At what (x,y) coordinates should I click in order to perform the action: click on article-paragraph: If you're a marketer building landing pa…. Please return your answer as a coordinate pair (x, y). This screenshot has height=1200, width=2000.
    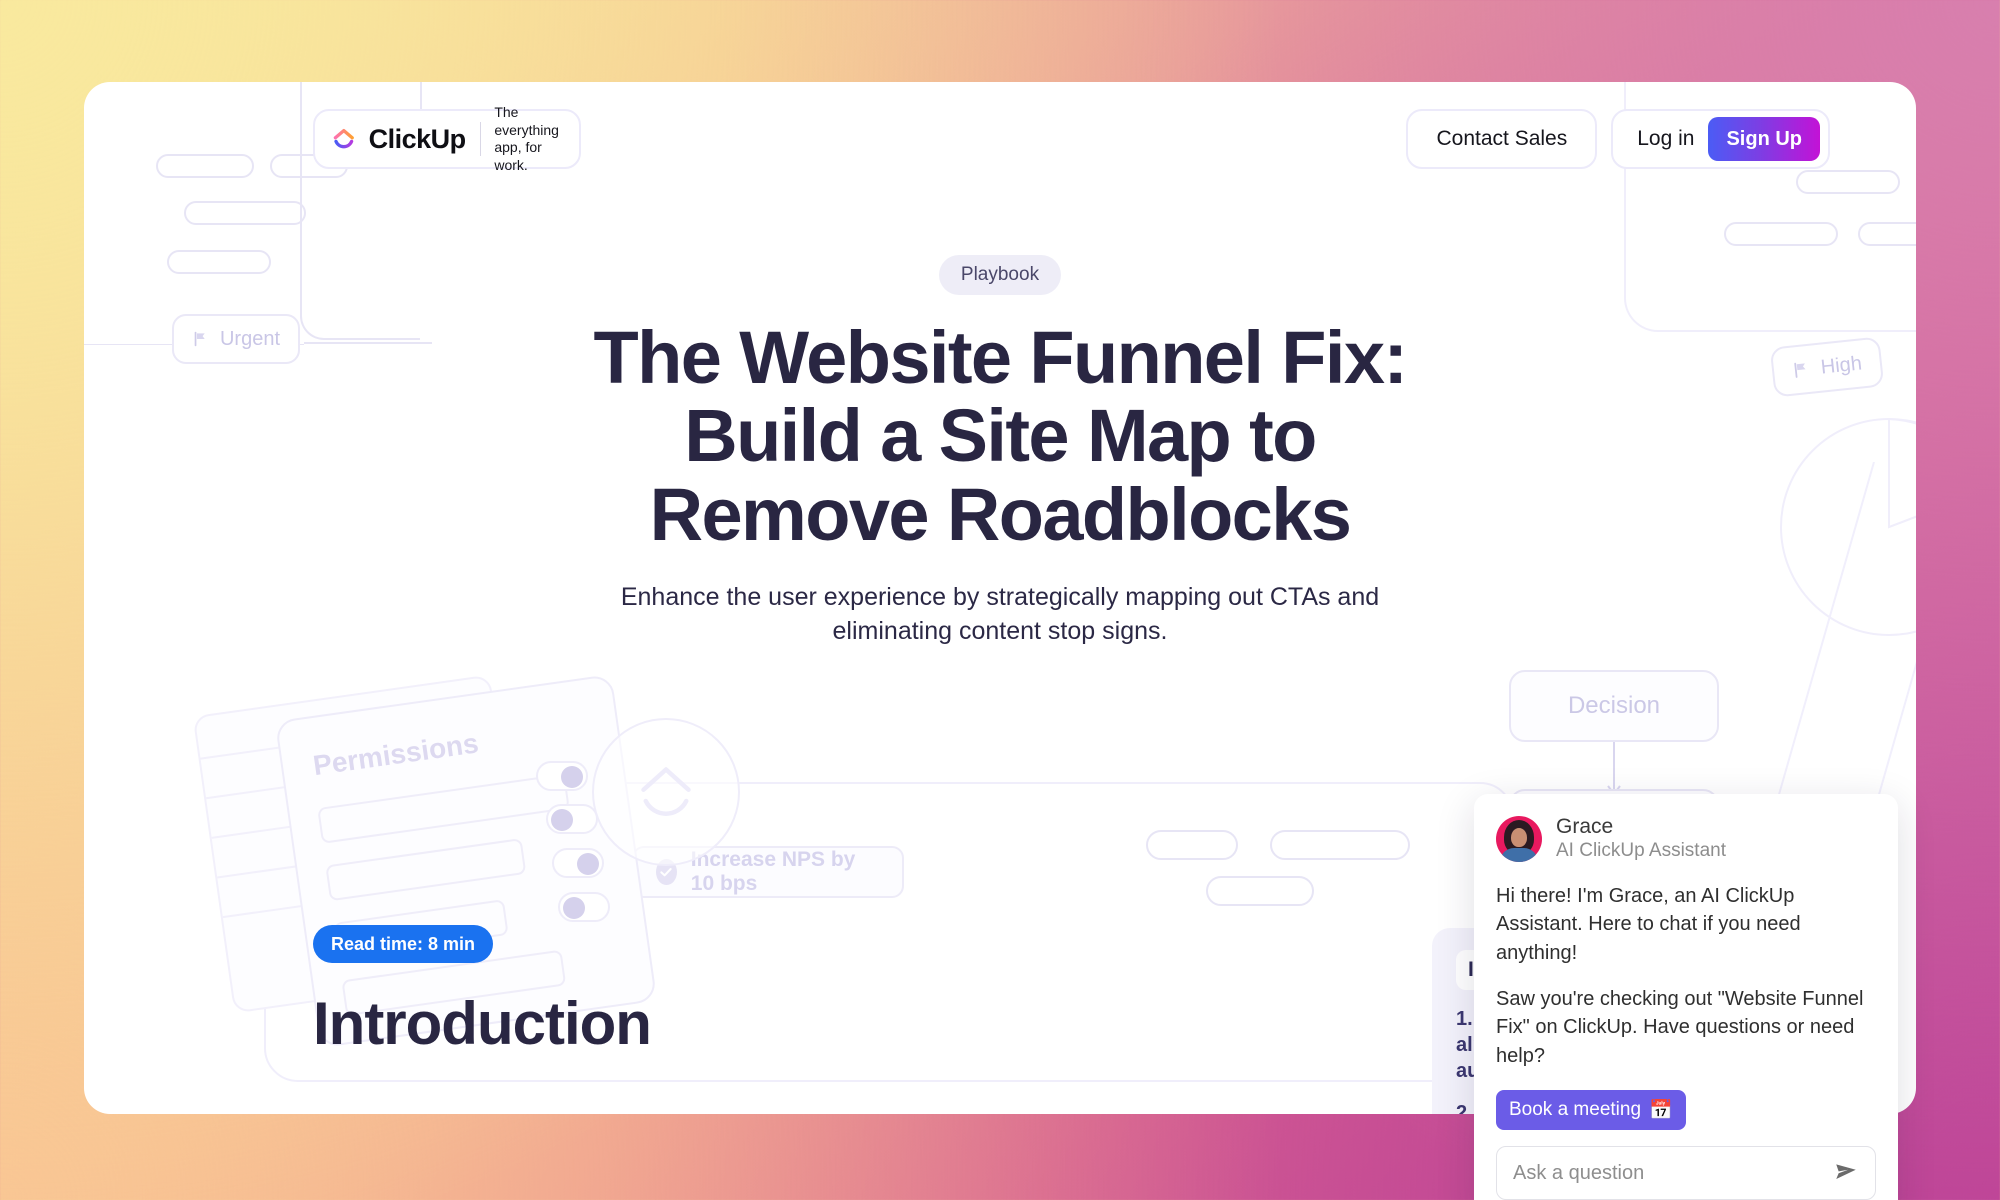
    Looking at the image, I should click on (805, 1112).